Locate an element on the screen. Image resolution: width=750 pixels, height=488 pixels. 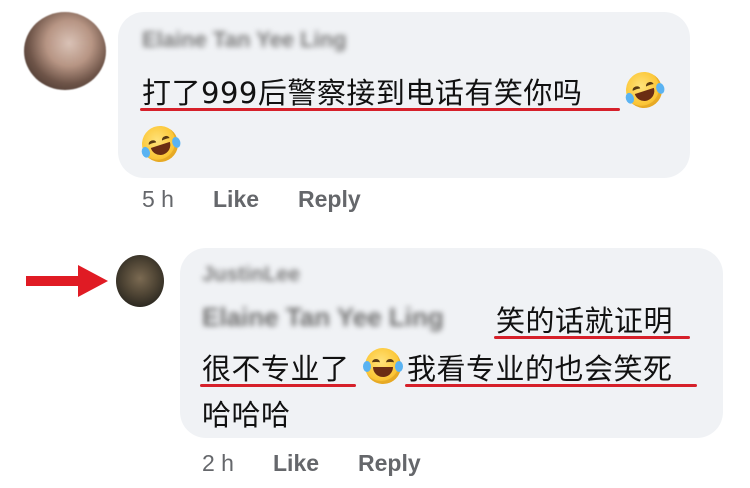
red-arrow-icon is located at coordinates (67, 281).